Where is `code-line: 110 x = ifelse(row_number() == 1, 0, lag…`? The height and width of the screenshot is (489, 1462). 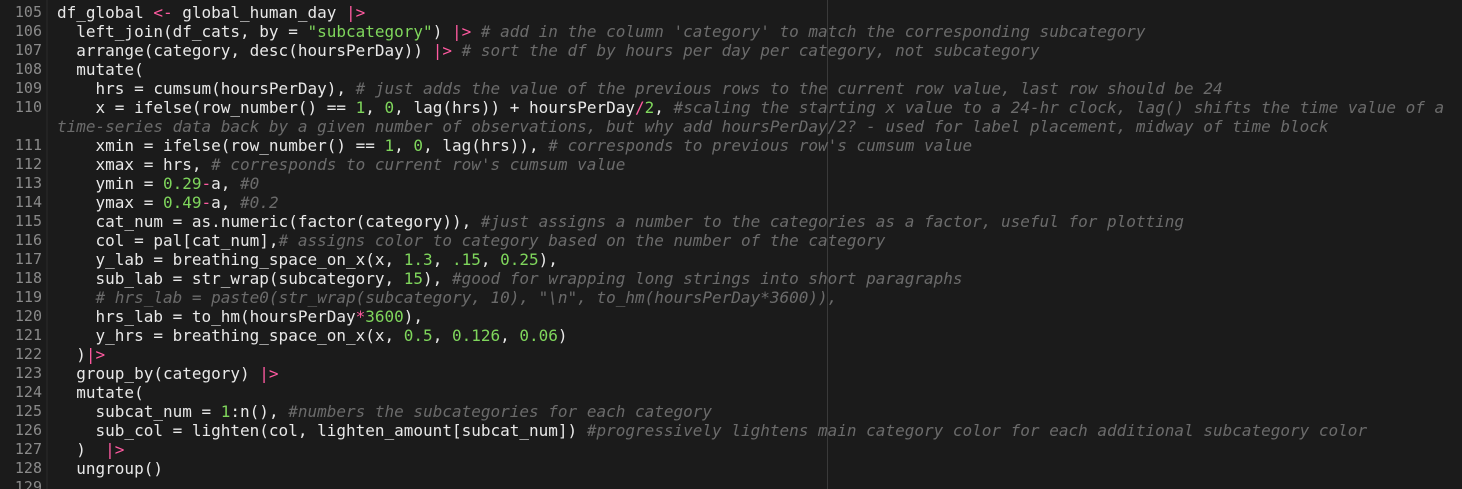 code-line: 110 x = ifelse(row_number() == 1, 0, lag… is located at coordinates (731, 117).